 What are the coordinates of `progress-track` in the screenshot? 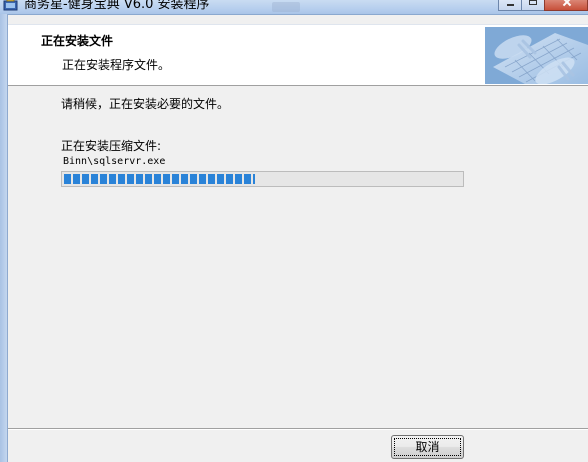 It's located at (262, 179).